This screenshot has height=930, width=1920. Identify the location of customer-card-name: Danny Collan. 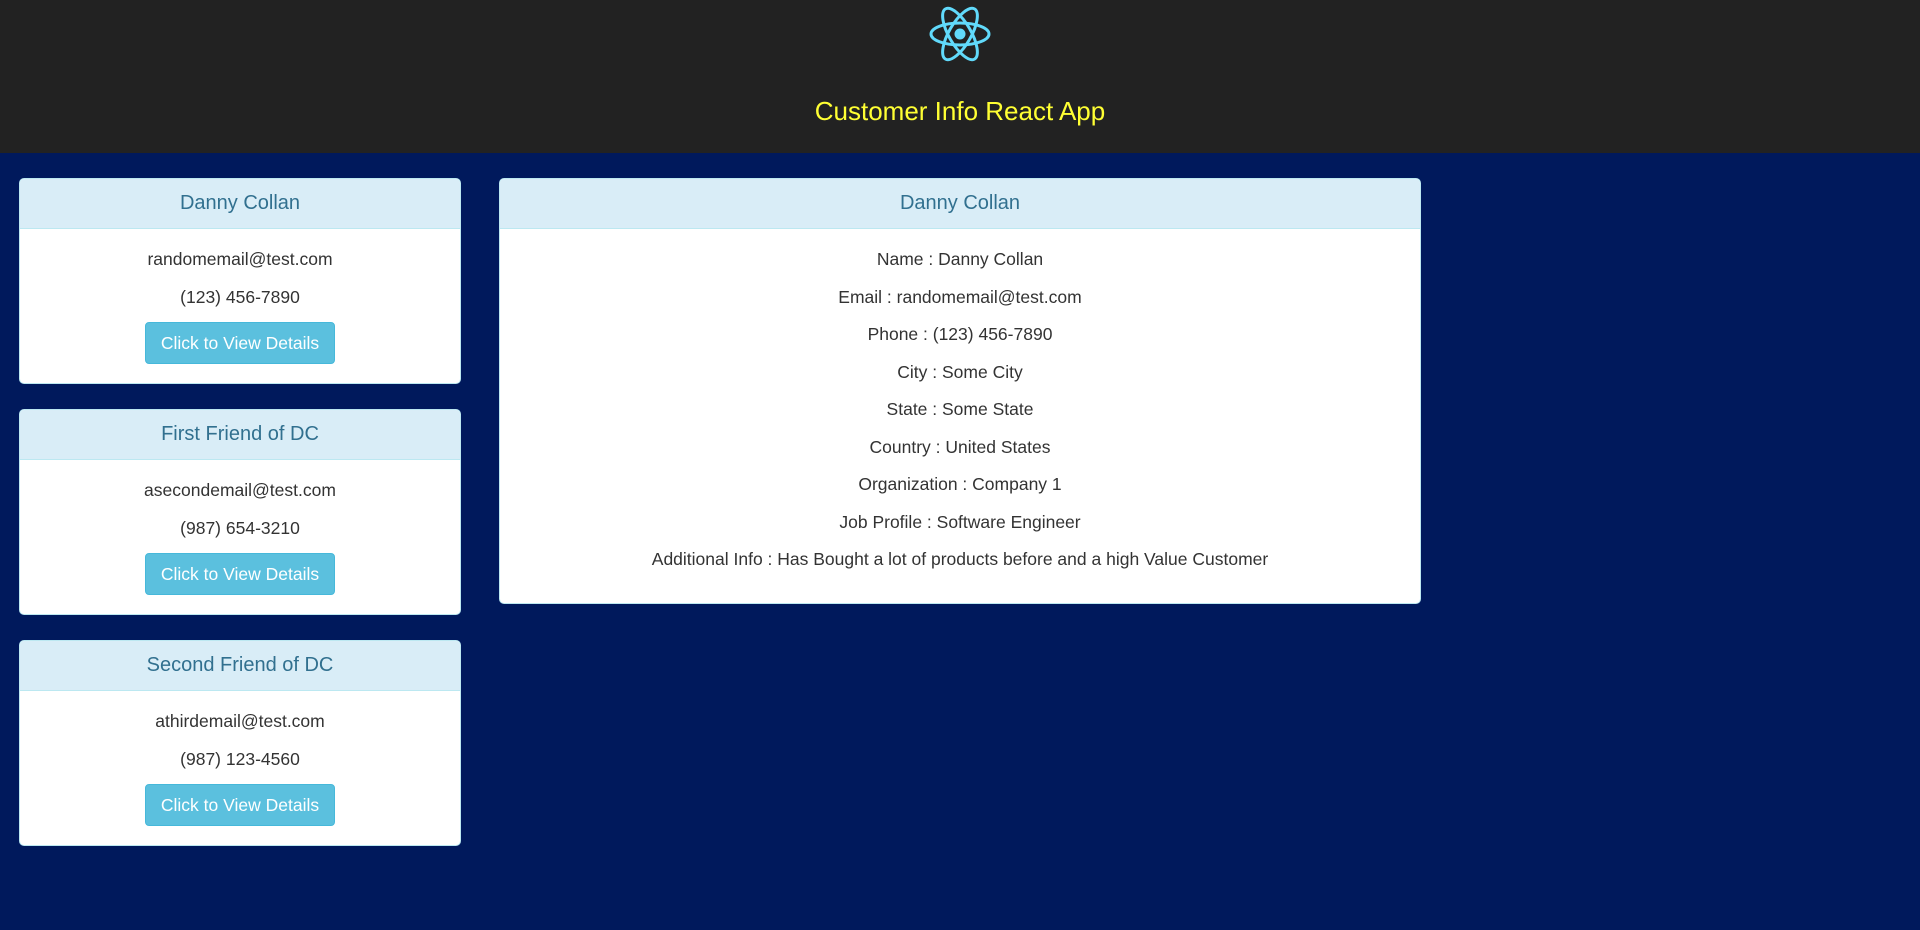
(240, 204).